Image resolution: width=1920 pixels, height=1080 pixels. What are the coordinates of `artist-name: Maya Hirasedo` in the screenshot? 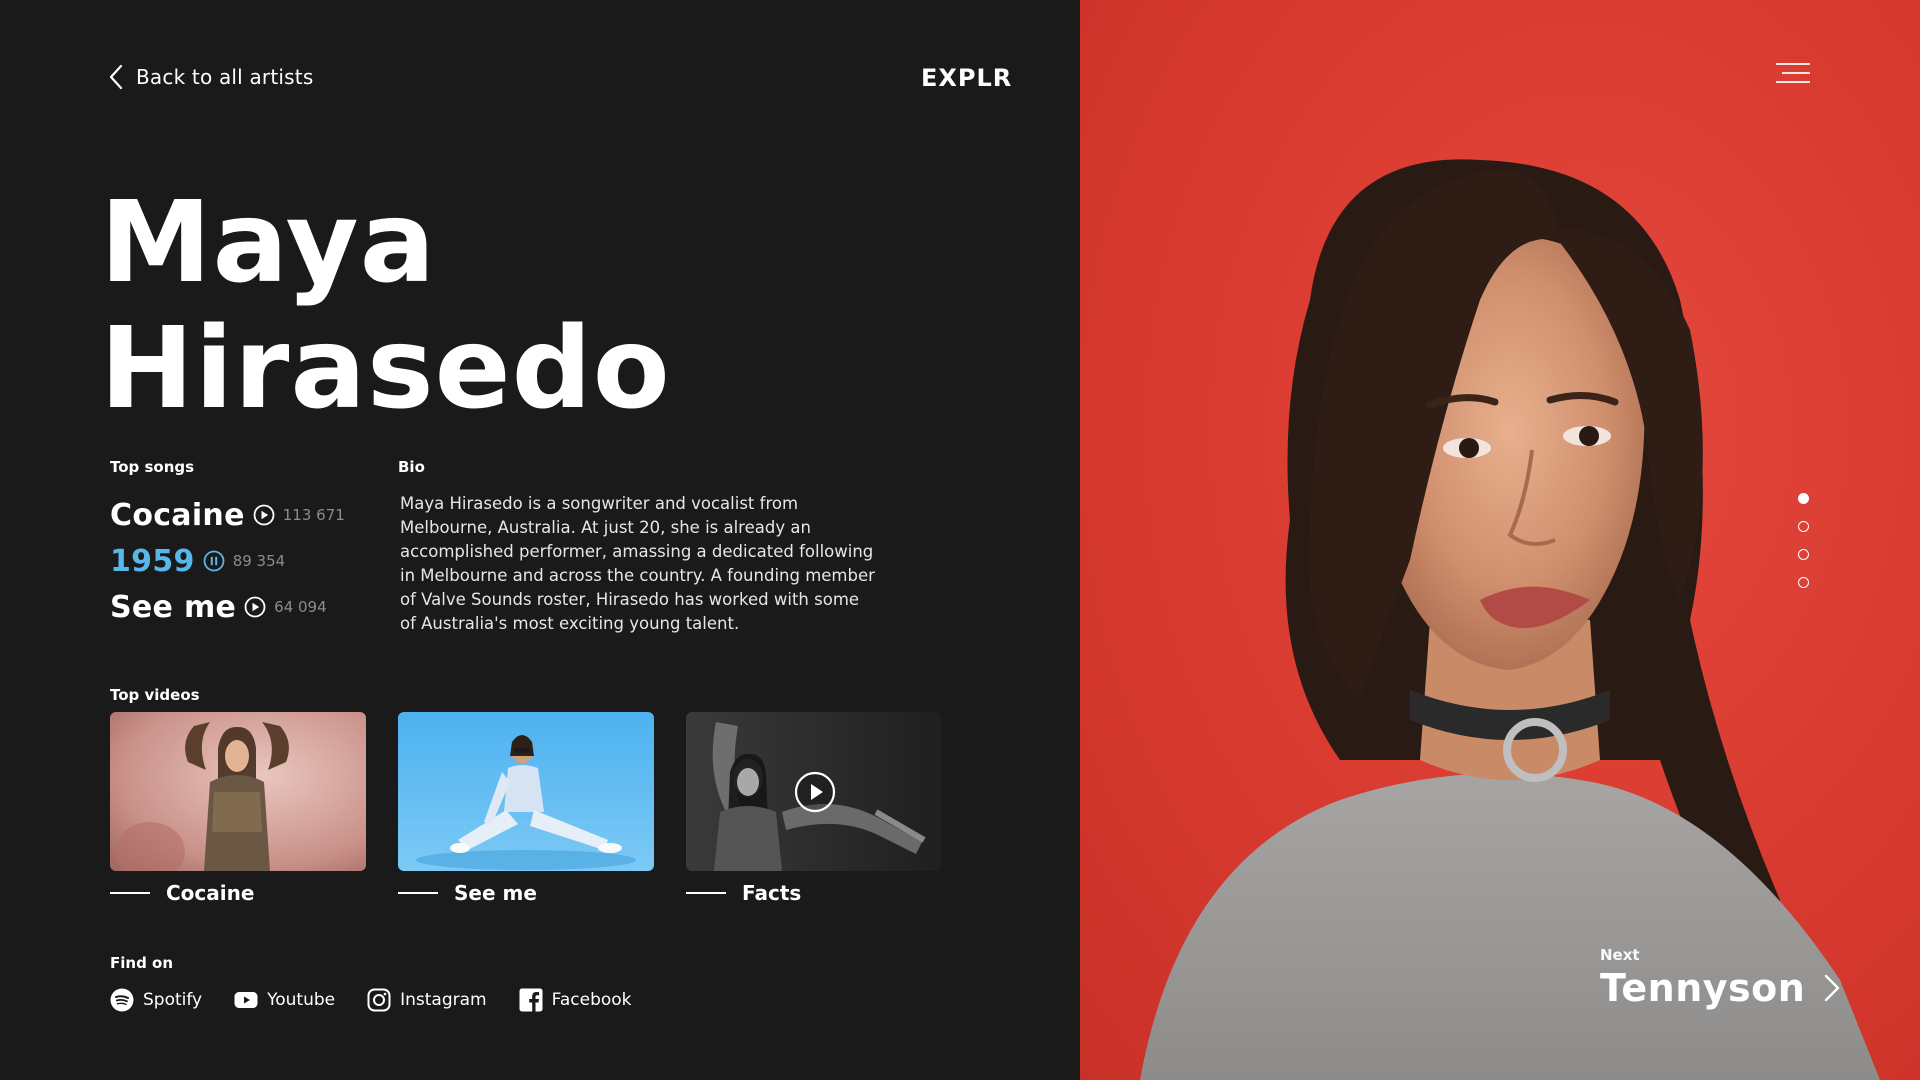 It's located at (385, 306).